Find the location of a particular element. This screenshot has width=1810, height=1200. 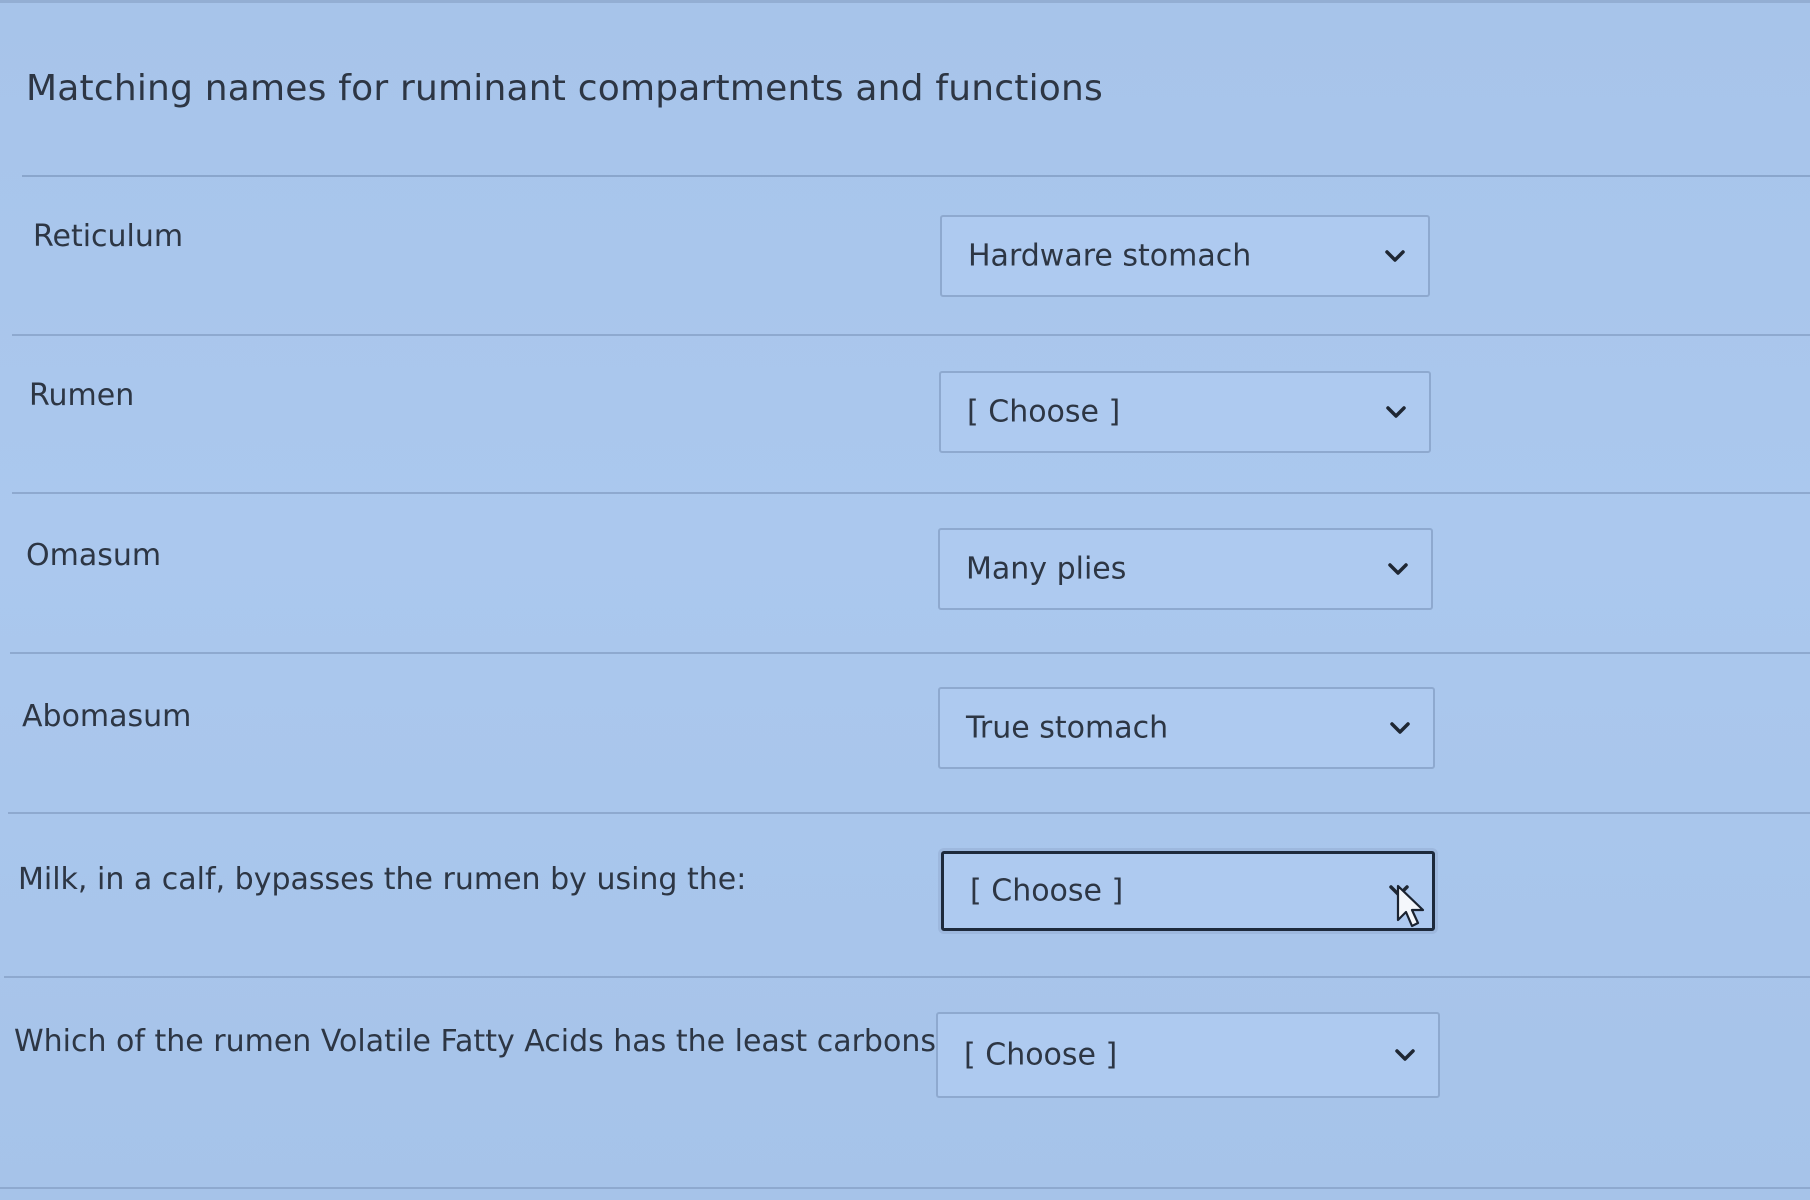

prompt-label: Abomasum is located at coordinates (107, 716).